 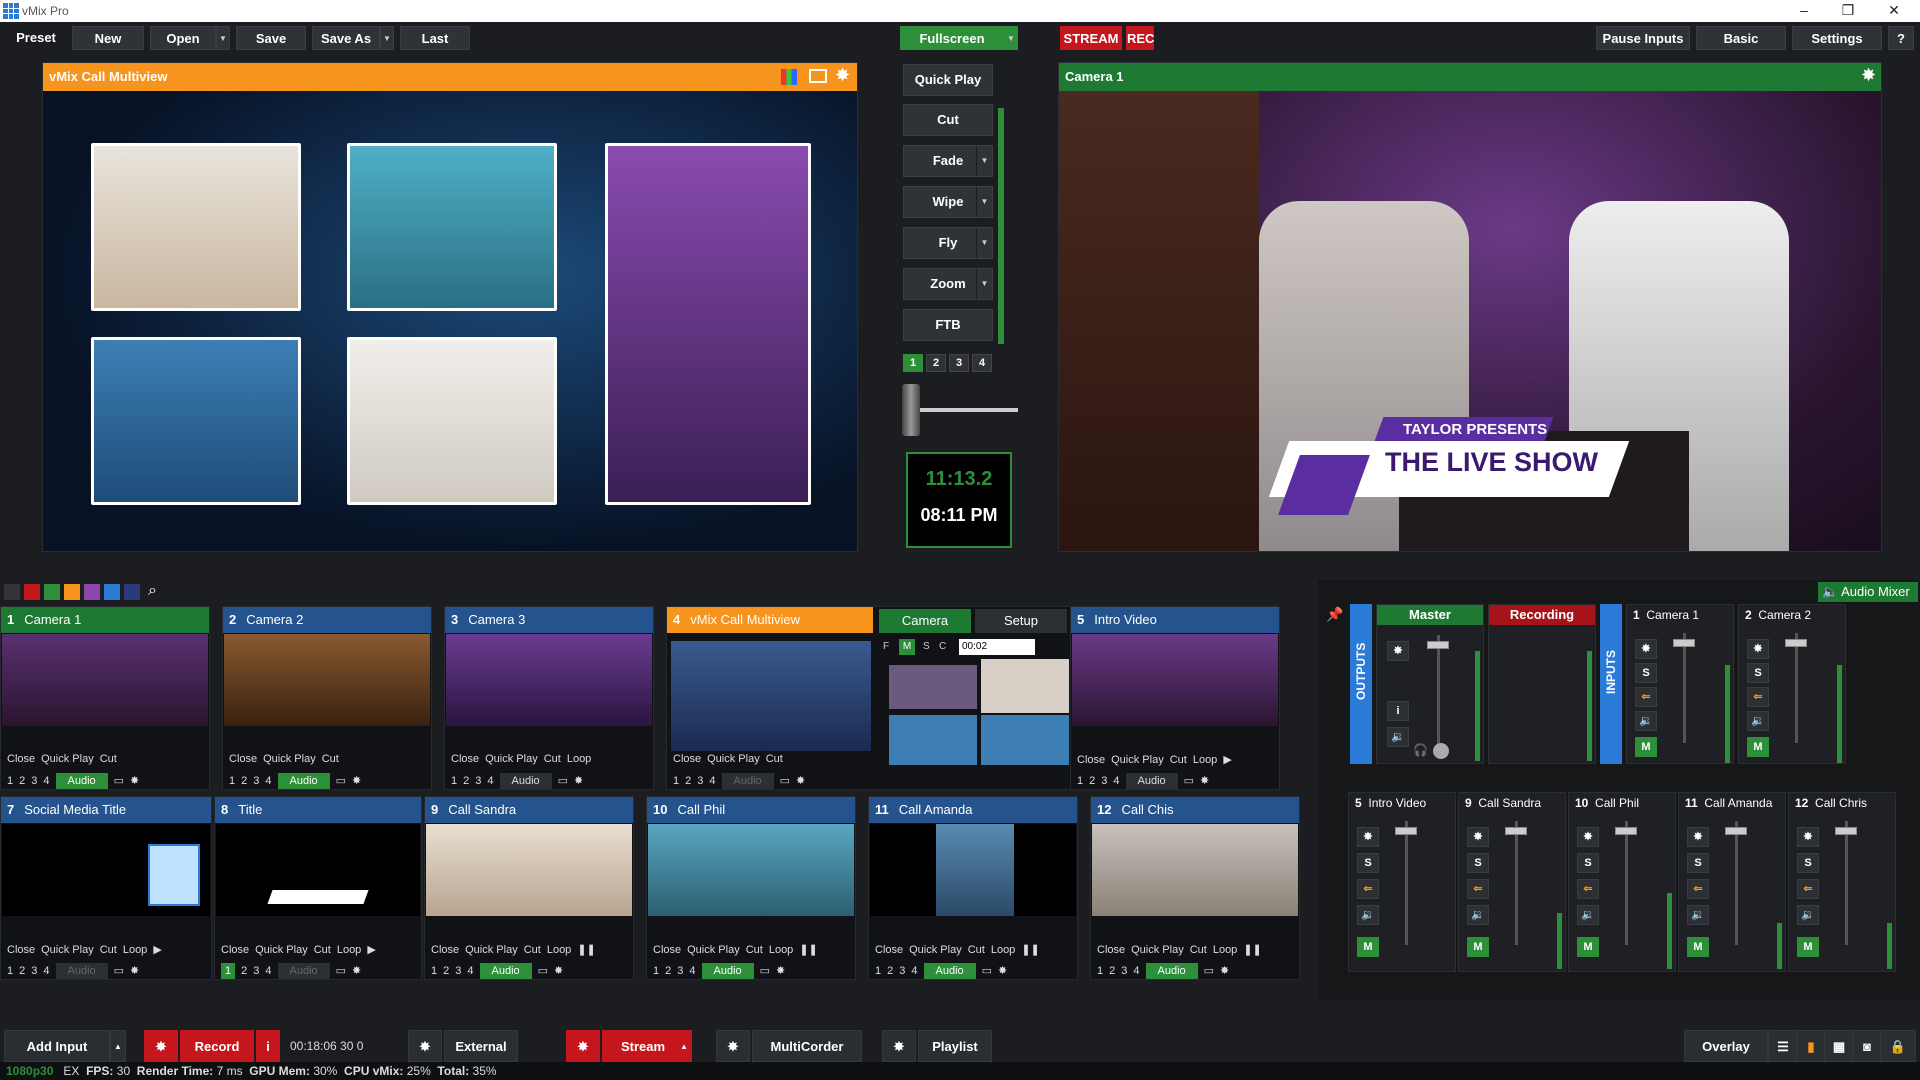 I want to click on zoom-button: Zoom ▼, so click(x=948, y=284).